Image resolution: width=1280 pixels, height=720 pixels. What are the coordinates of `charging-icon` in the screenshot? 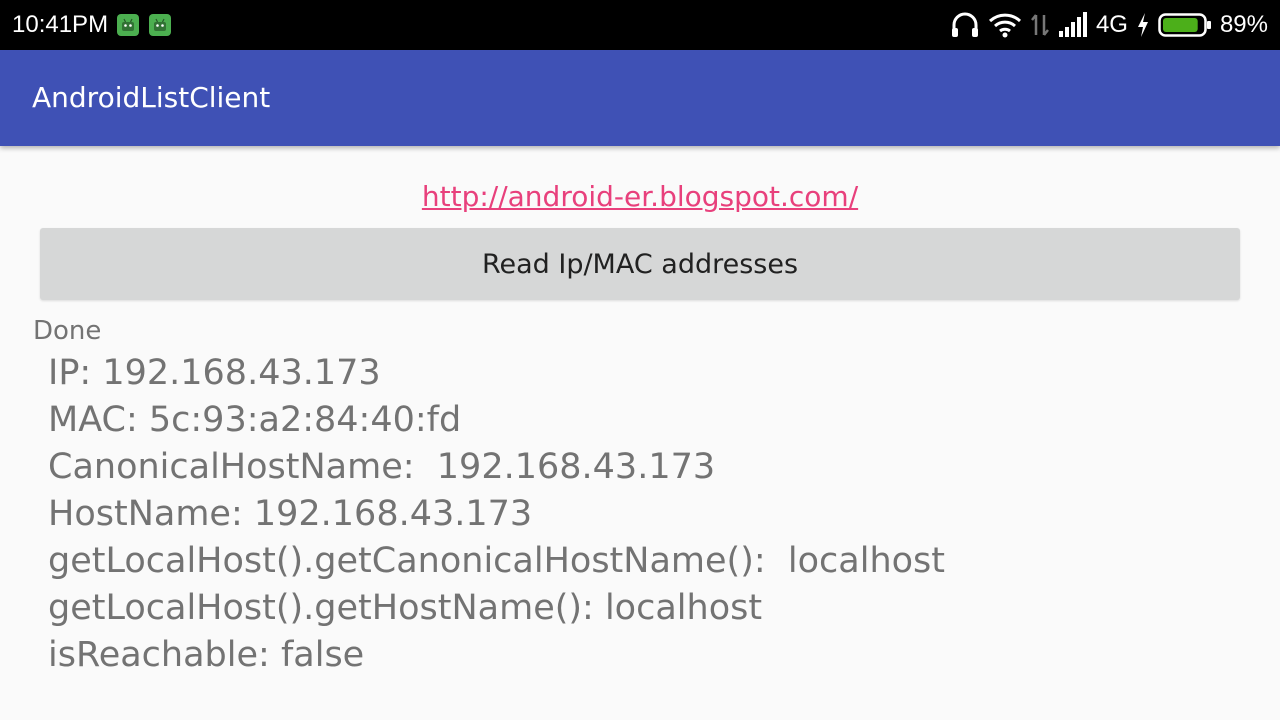 It's located at (1143, 25).